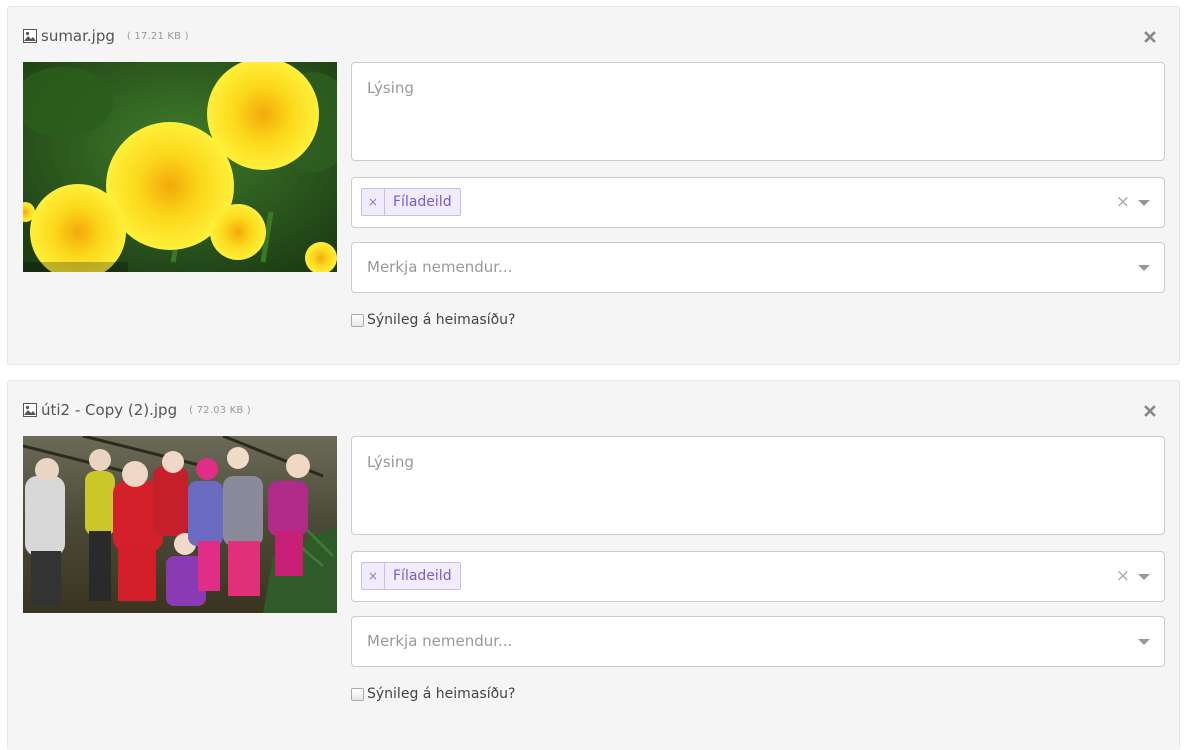  Describe the element at coordinates (220, 410) in the screenshot. I see `file-size: ( 72.03 KB )` at that location.